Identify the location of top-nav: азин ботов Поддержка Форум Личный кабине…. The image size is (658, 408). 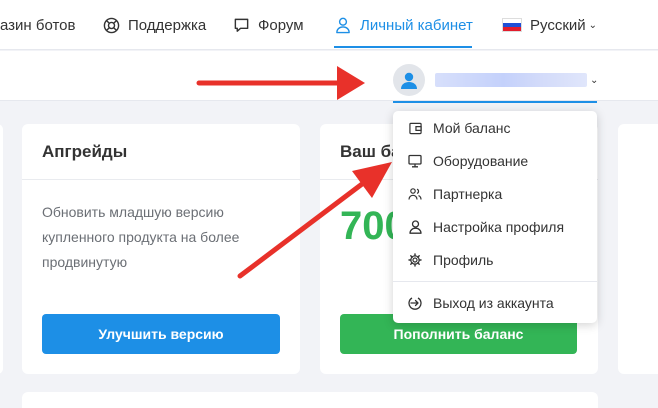
(329, 25).